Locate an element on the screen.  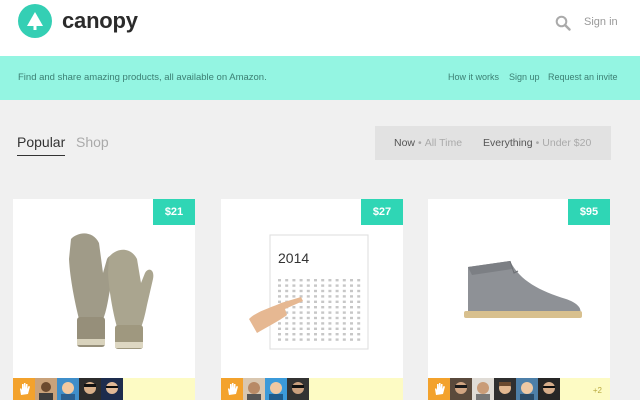
price-badge: $21 is located at coordinates (174, 212).